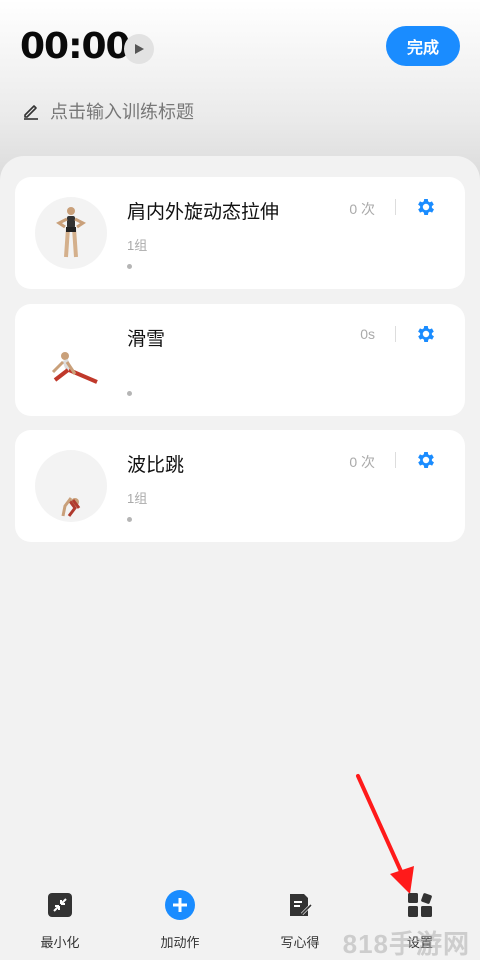 This screenshot has width=480, height=960. I want to click on nav-minimize-label: 最小化, so click(60, 942).